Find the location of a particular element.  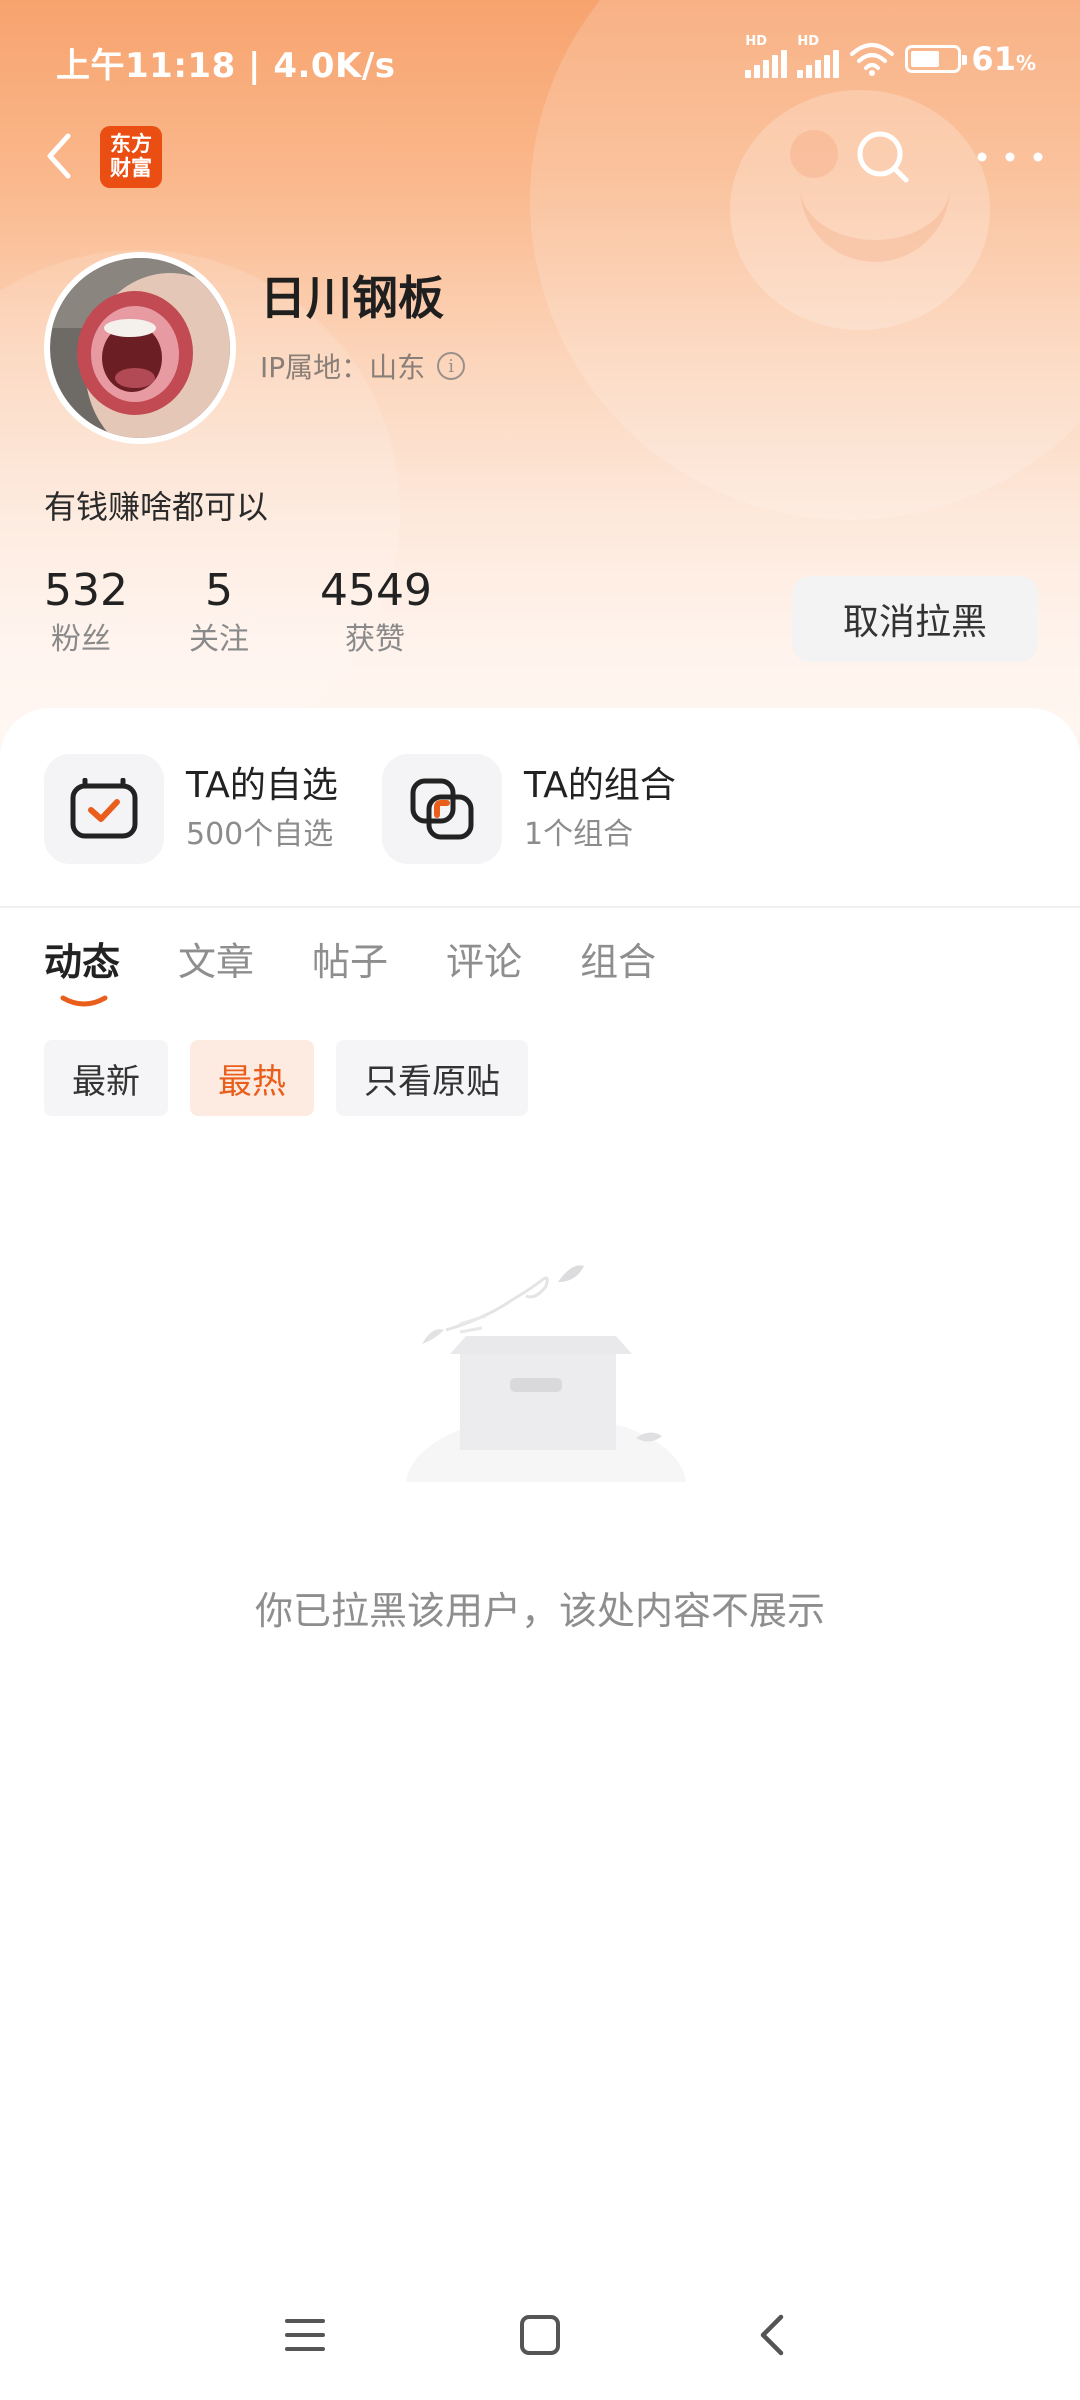

avatar-image is located at coordinates (140, 348).